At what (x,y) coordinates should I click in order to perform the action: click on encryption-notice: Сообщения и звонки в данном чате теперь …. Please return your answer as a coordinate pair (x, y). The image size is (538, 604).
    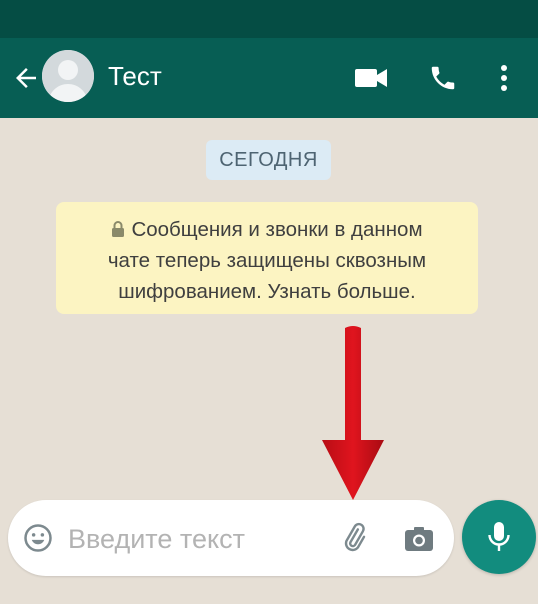
    Looking at the image, I should click on (267, 258).